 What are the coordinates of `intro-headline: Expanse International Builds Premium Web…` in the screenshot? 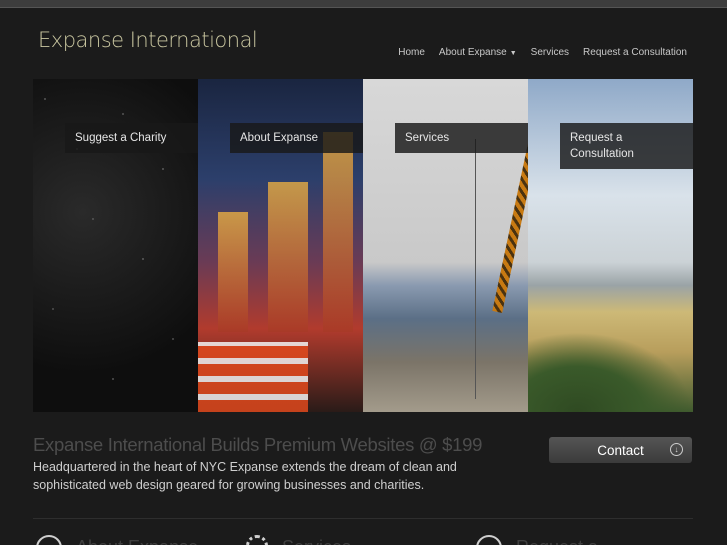 It's located at (258, 444).